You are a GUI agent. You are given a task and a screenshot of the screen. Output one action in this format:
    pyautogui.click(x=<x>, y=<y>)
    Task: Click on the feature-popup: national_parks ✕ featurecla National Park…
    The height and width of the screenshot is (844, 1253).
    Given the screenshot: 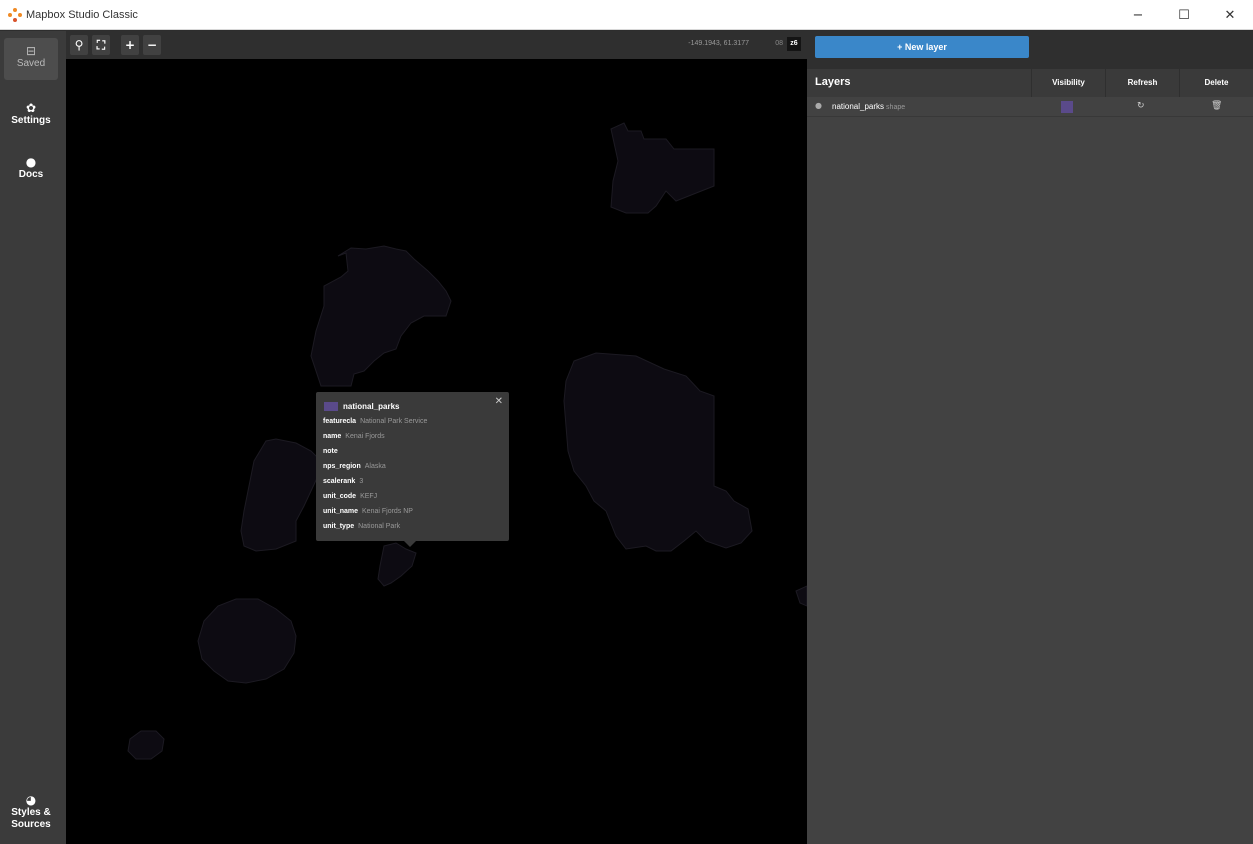 What is the action you would take?
    pyautogui.click(x=412, y=469)
    